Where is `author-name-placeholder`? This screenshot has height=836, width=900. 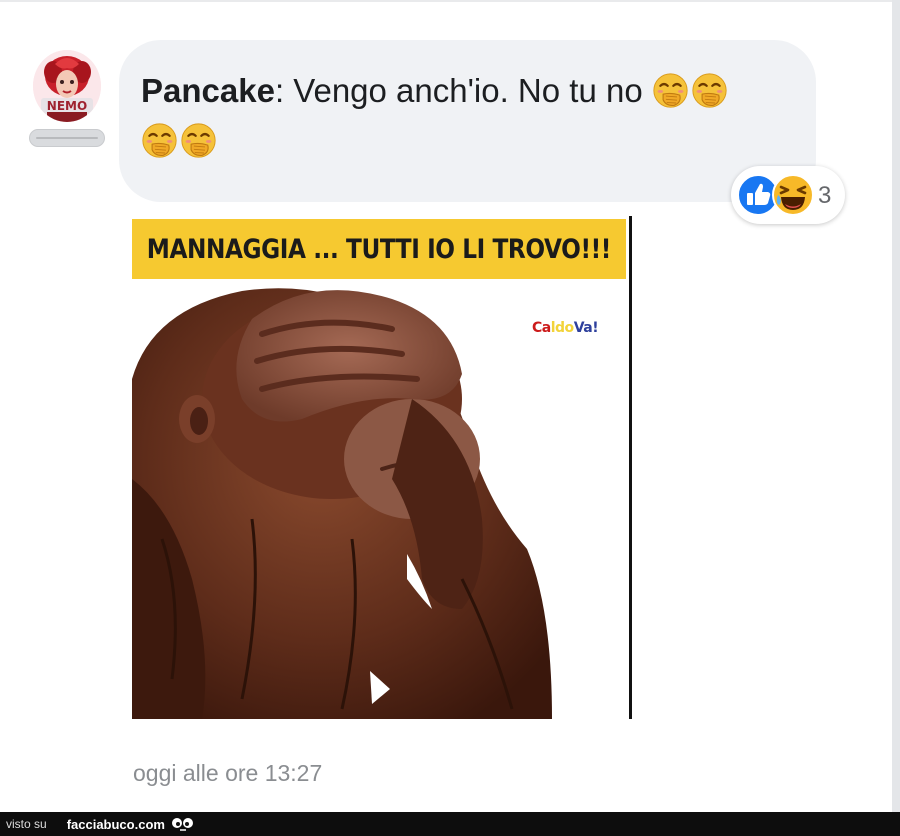 author-name-placeholder is located at coordinates (67, 138).